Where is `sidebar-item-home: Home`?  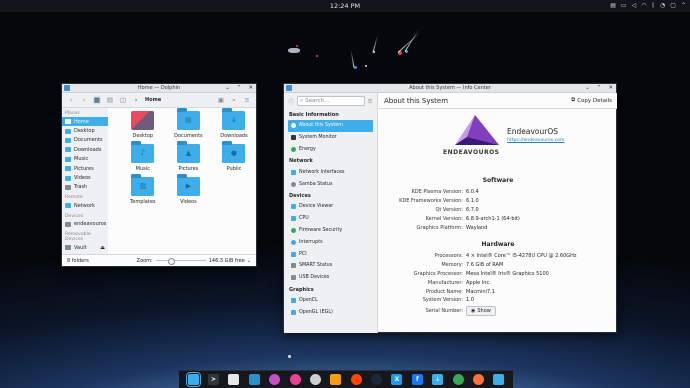 sidebar-item-home: Home is located at coordinates (85, 122).